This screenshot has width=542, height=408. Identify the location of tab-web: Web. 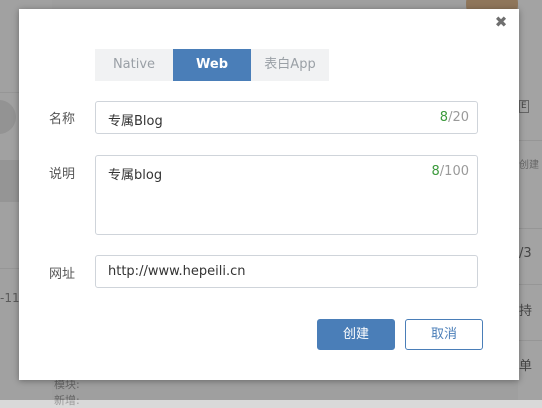
(212, 65).